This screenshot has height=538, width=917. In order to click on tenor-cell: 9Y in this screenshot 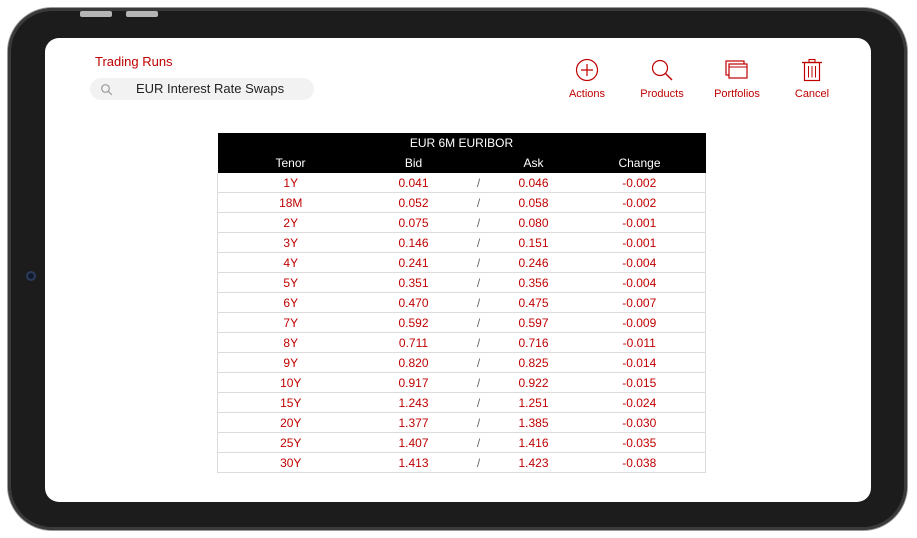, I will do `click(290, 362)`.